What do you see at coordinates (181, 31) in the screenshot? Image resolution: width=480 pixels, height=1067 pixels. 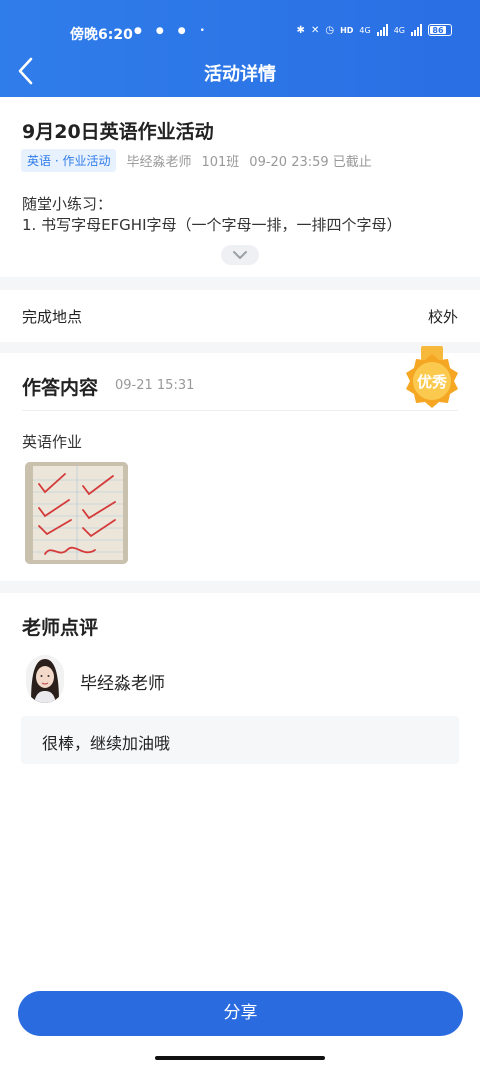 I see `app-icon: ●` at bounding box center [181, 31].